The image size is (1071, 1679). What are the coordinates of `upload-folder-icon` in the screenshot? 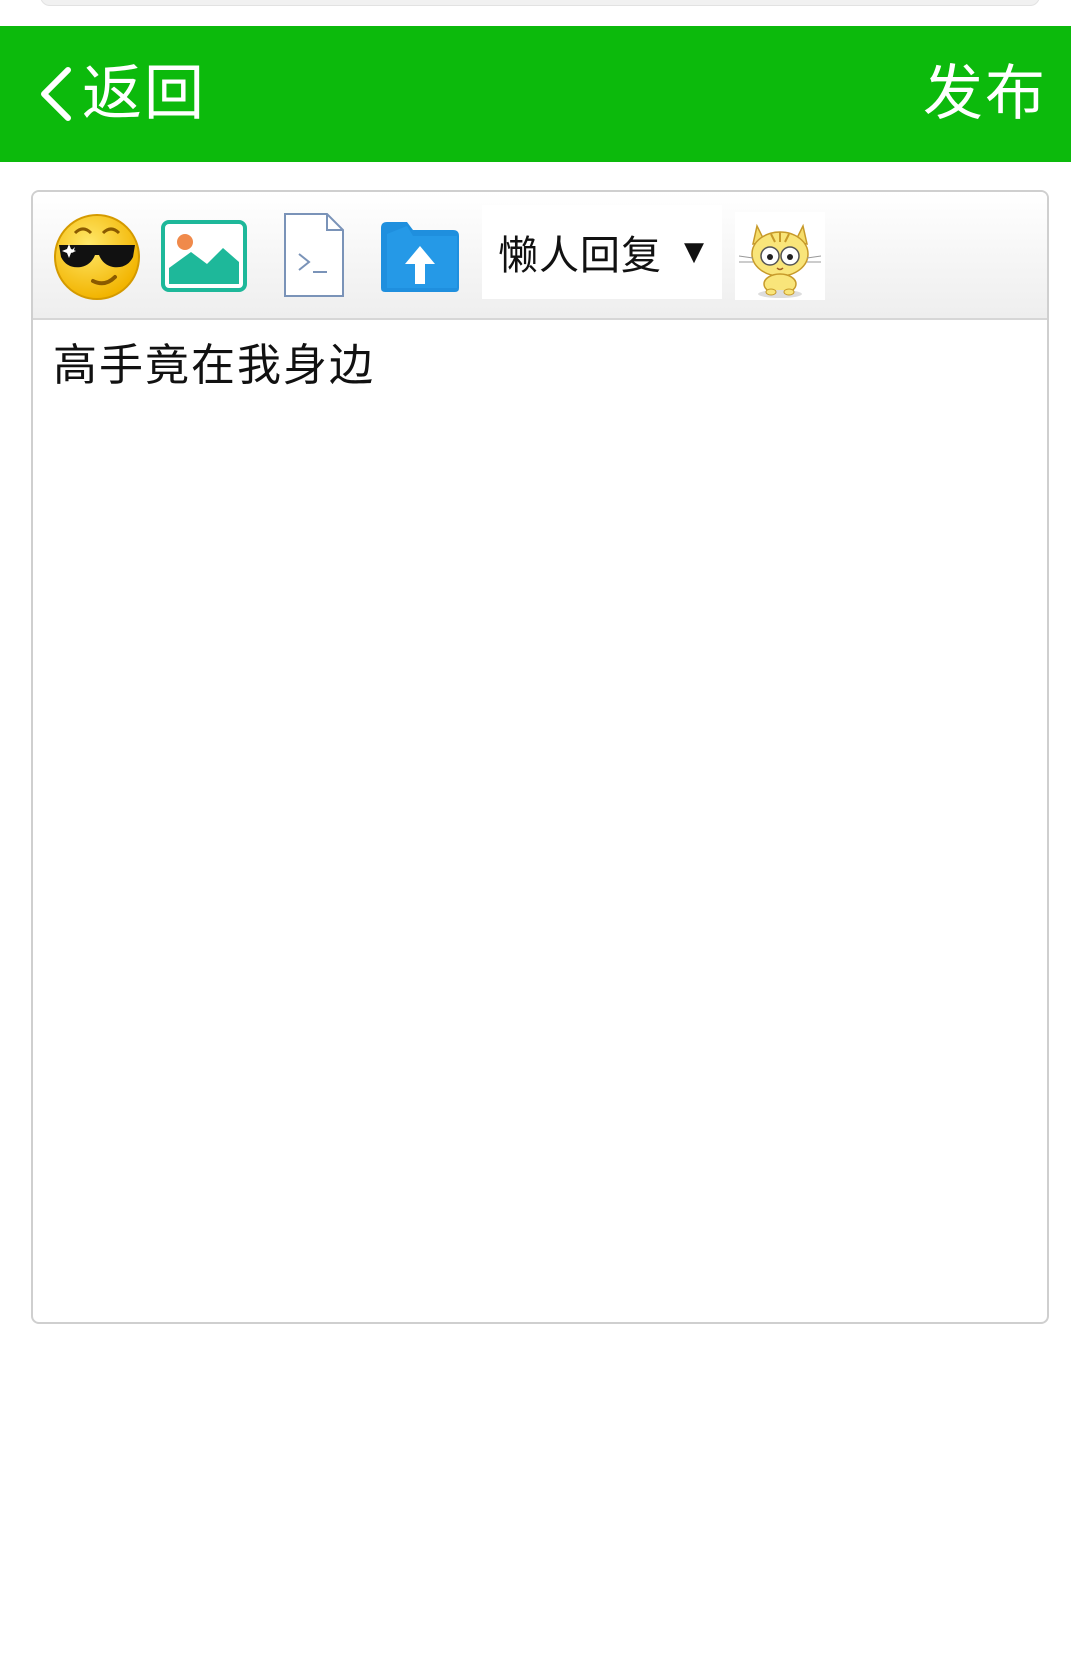 It's located at (420, 256).